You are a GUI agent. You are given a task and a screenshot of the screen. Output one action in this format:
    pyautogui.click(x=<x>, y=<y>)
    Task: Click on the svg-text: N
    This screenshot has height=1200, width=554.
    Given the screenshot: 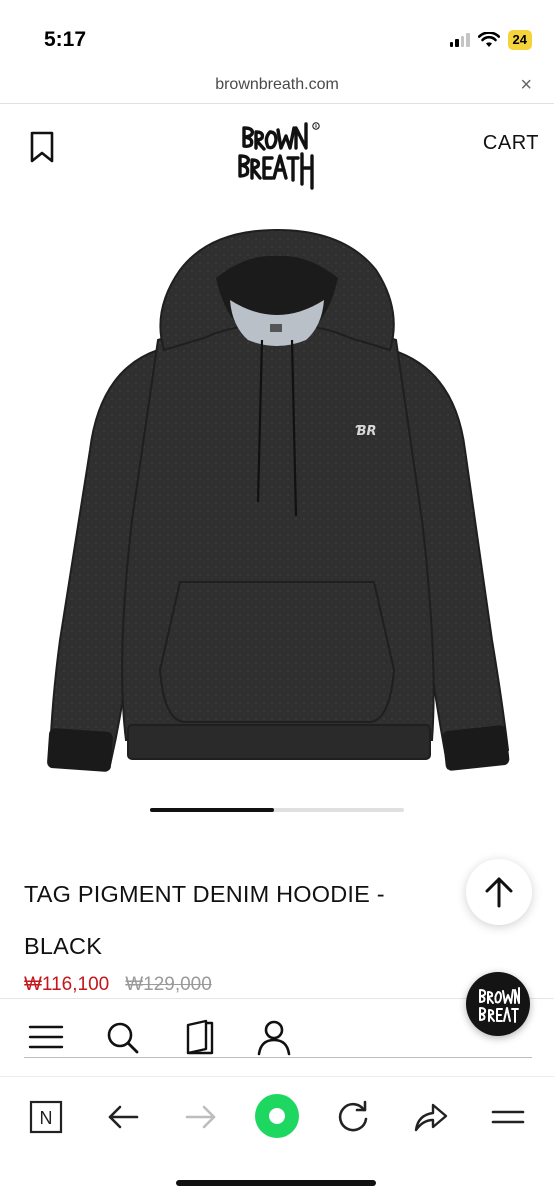 What is the action you would take?
    pyautogui.click(x=46, y=1118)
    